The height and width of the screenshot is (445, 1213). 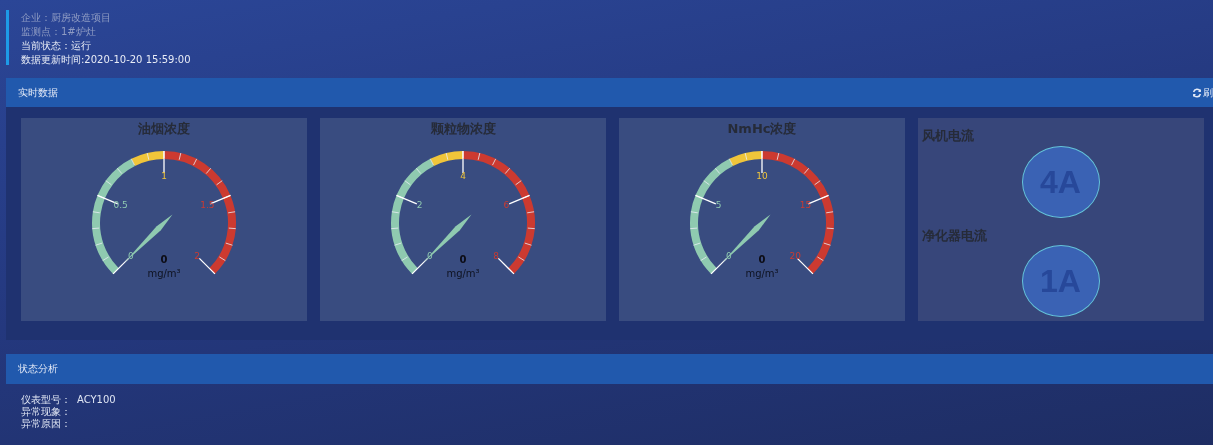 I want to click on gauge-tick-label: 1.5, so click(x=207, y=205).